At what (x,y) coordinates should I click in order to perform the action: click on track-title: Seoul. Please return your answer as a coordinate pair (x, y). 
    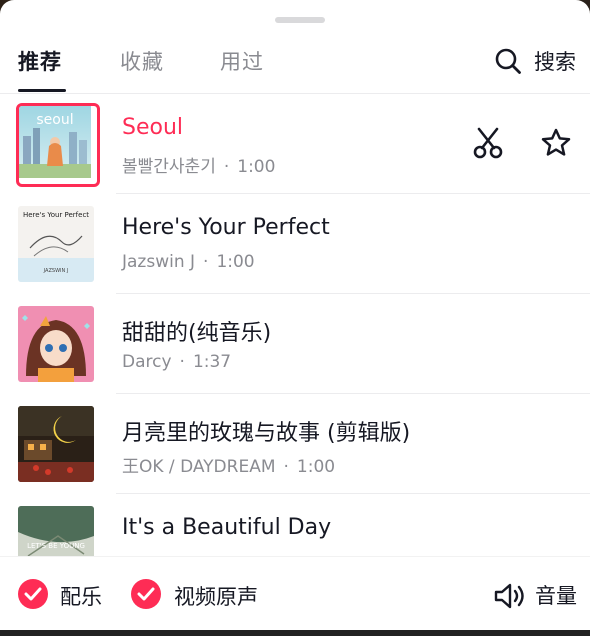
    Looking at the image, I should click on (153, 127).